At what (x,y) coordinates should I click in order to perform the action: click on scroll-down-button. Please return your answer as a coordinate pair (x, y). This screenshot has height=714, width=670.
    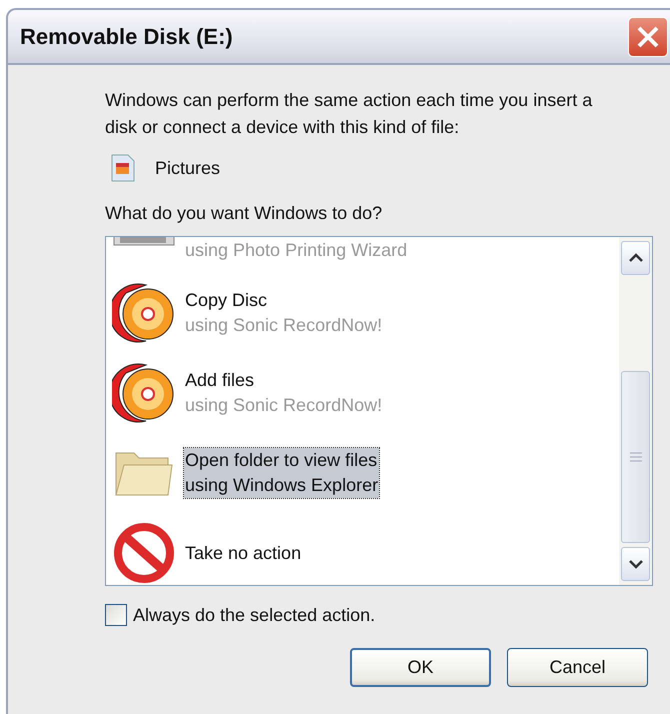
    Looking at the image, I should click on (635, 564).